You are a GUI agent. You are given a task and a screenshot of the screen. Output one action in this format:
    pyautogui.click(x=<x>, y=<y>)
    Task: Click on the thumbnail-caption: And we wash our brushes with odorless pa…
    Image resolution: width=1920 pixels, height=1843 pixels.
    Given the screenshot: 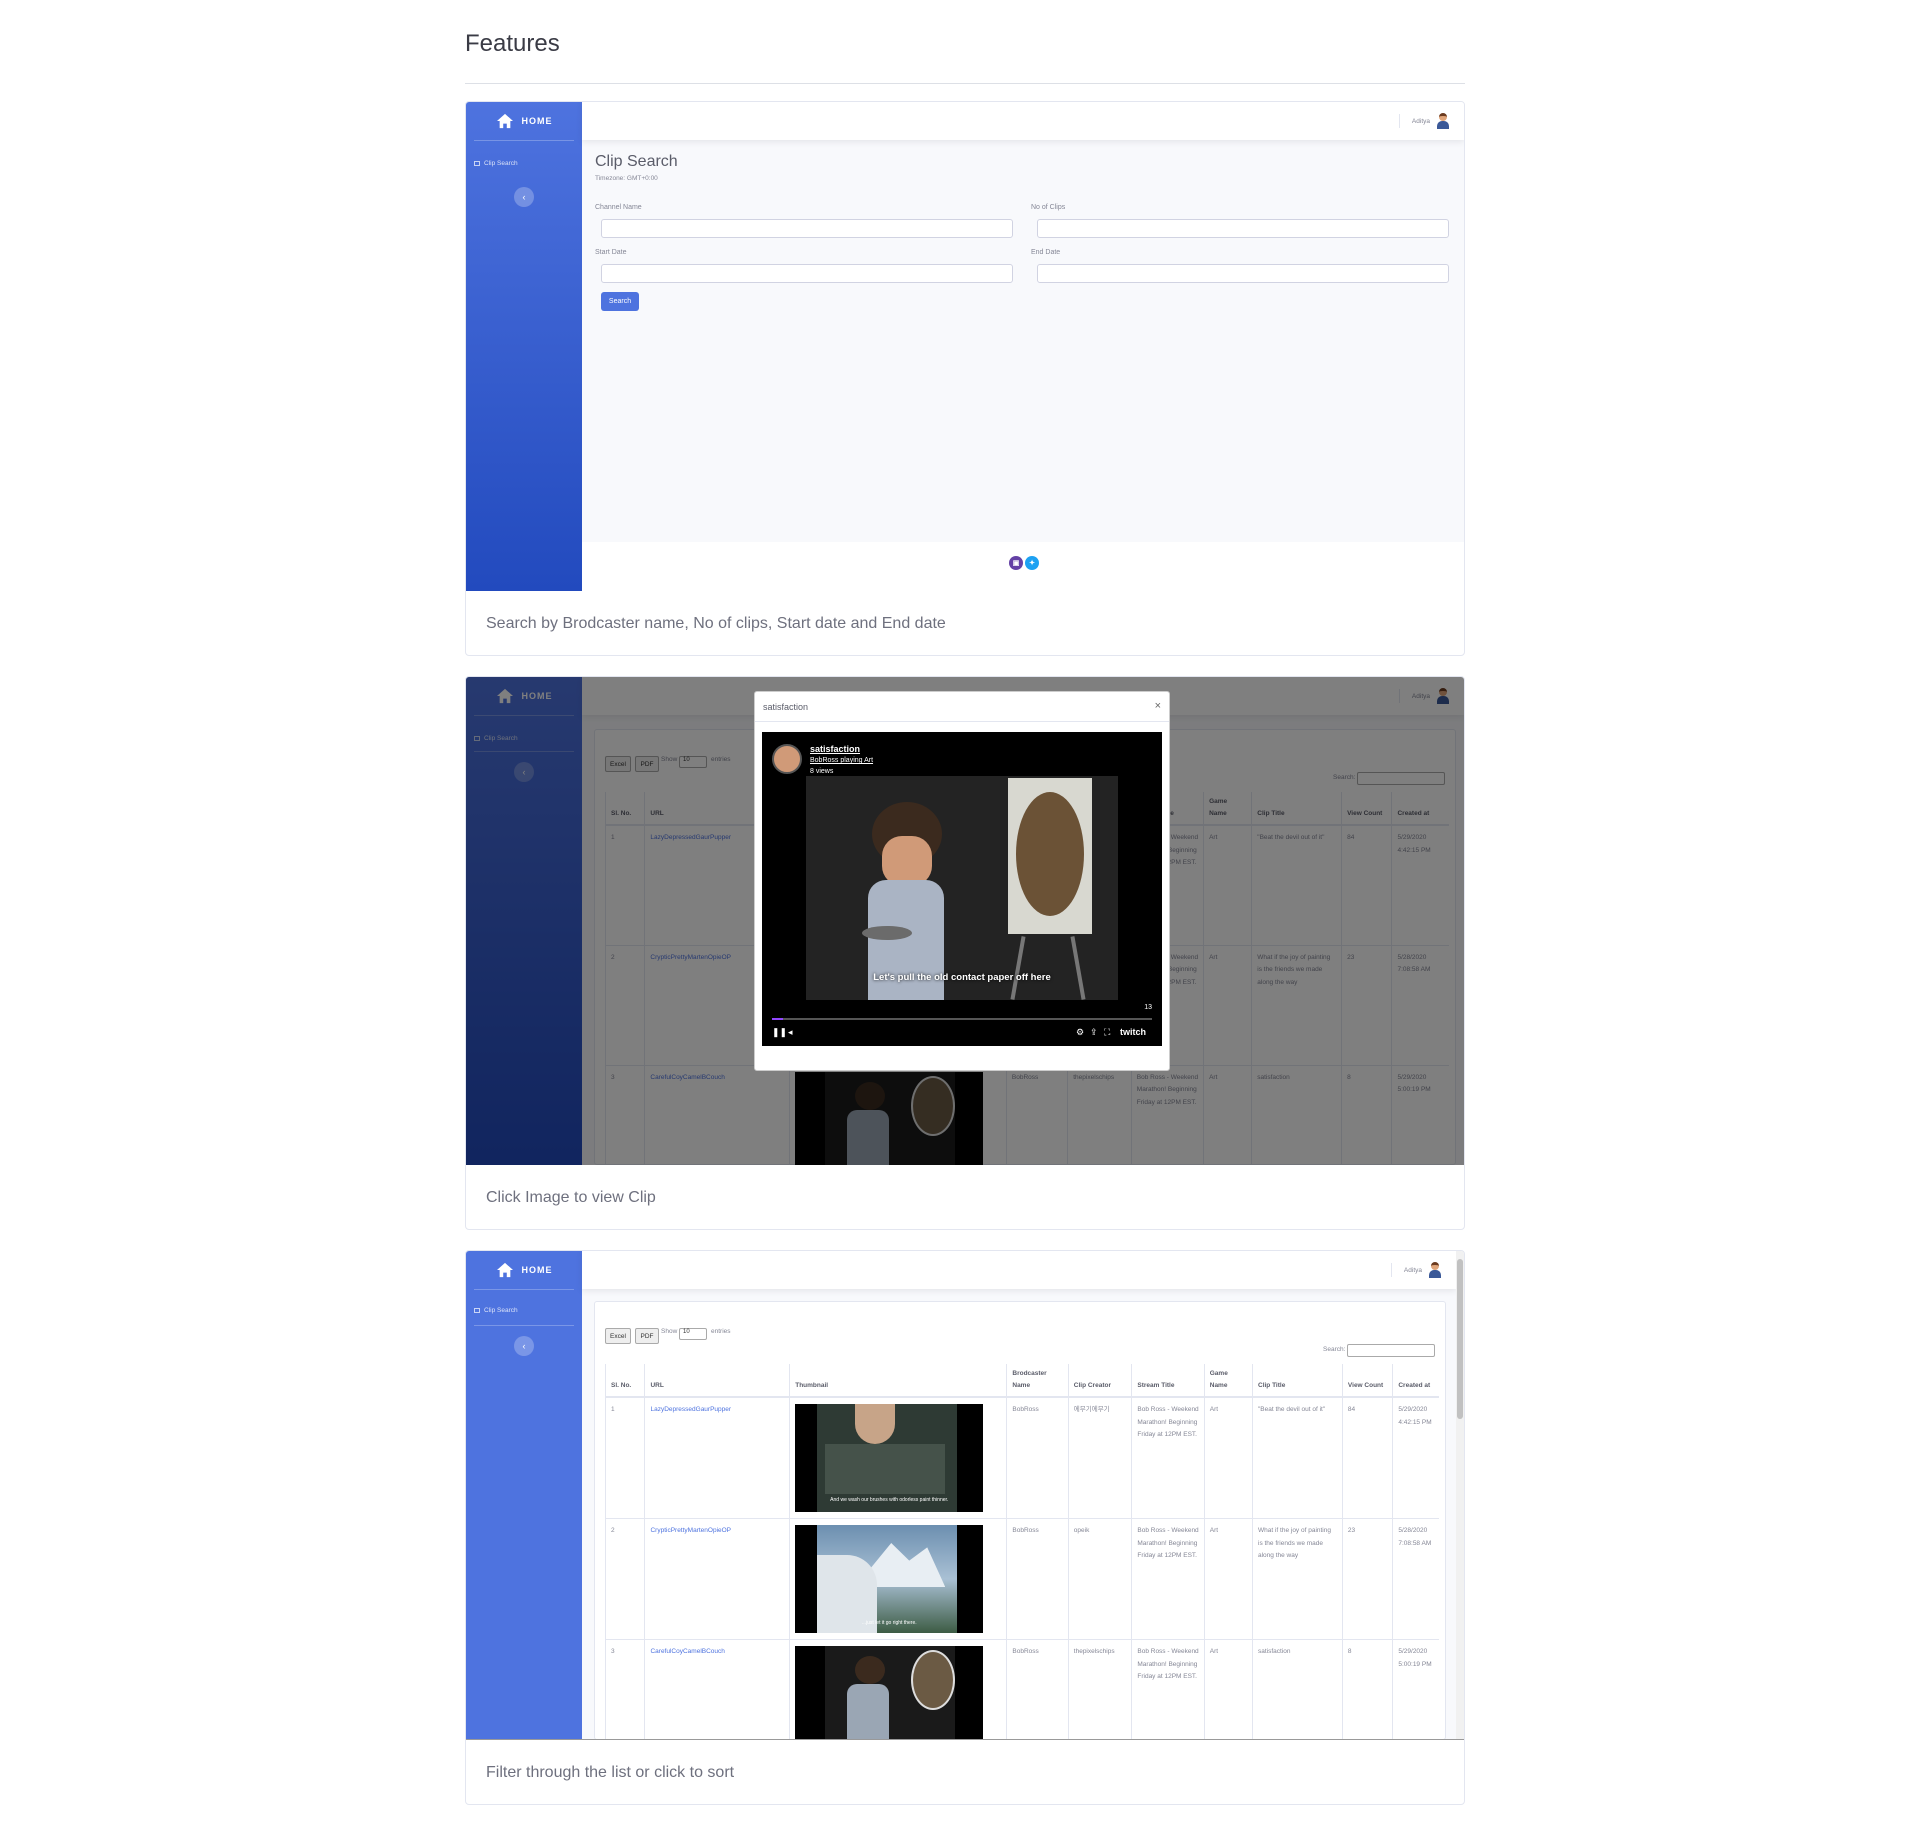 What is the action you would take?
    pyautogui.click(x=889, y=1500)
    